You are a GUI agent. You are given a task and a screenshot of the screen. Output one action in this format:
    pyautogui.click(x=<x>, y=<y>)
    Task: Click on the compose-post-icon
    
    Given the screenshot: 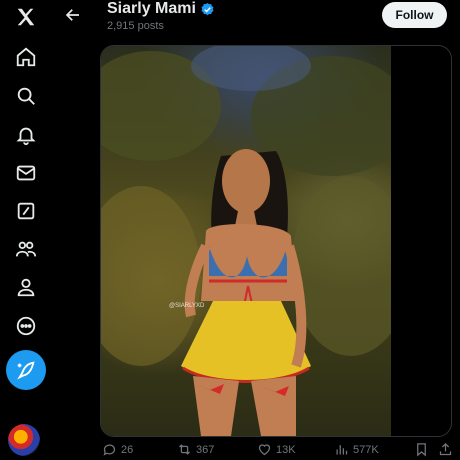 What is the action you would take?
    pyautogui.click(x=26, y=370)
    